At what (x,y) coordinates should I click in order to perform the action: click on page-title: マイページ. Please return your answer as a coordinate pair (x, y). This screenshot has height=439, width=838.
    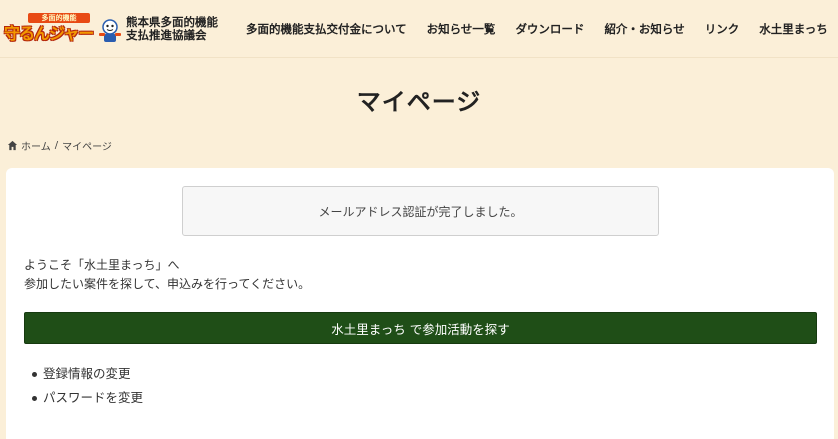
    Looking at the image, I should click on (419, 102).